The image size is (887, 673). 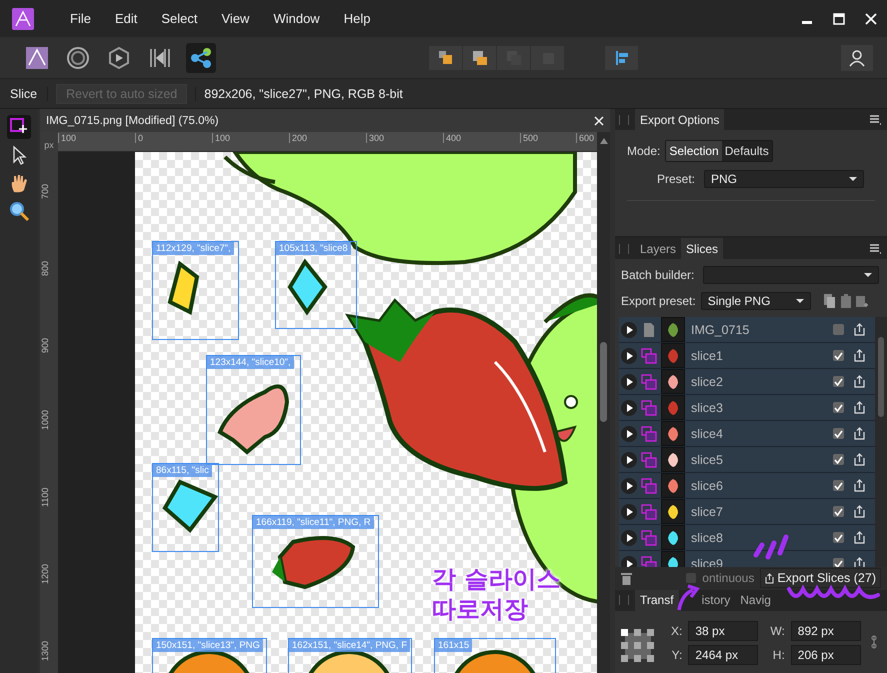 What do you see at coordinates (716, 601) in the screenshot?
I see `panel-tab: istory` at bounding box center [716, 601].